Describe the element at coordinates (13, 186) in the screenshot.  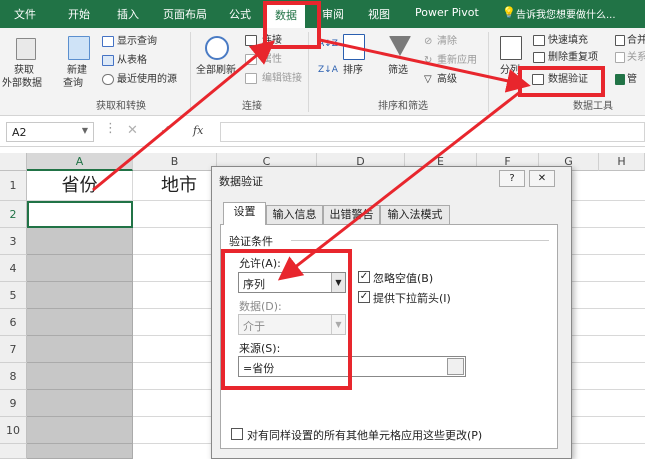
I see `row-header: 1` at that location.